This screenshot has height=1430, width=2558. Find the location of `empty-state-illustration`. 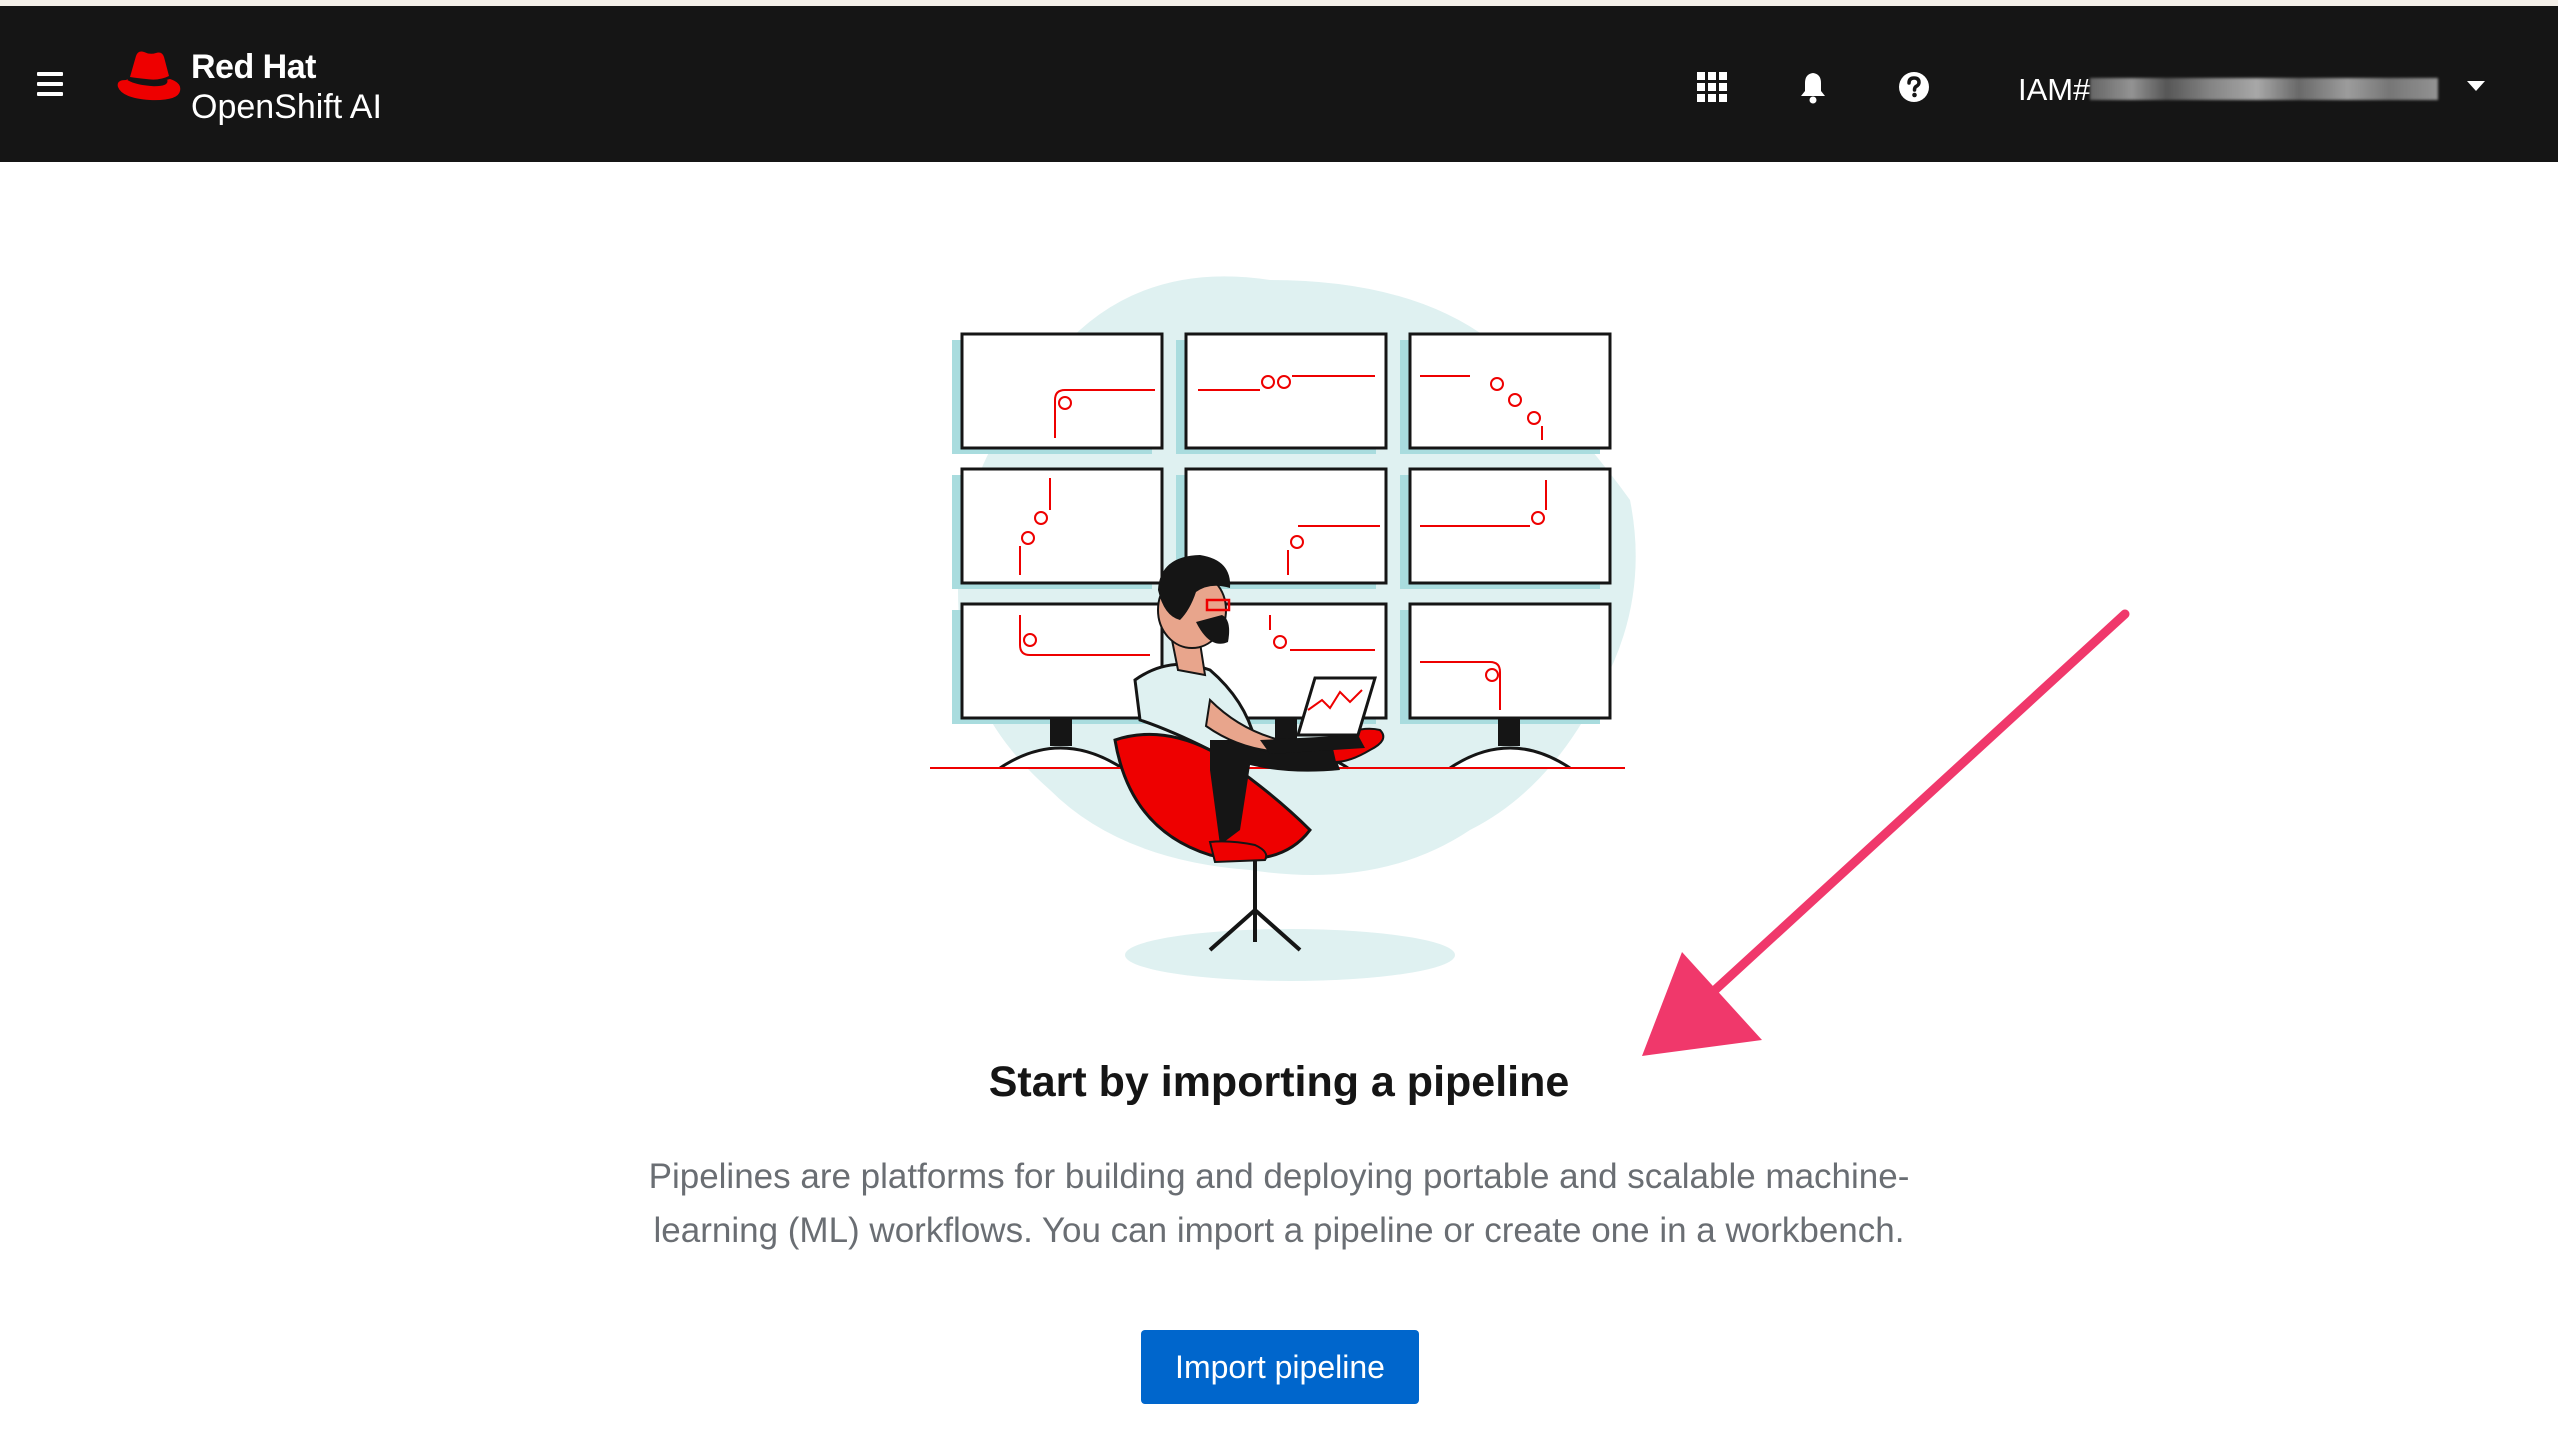

empty-state-illustration is located at coordinates (1283, 628).